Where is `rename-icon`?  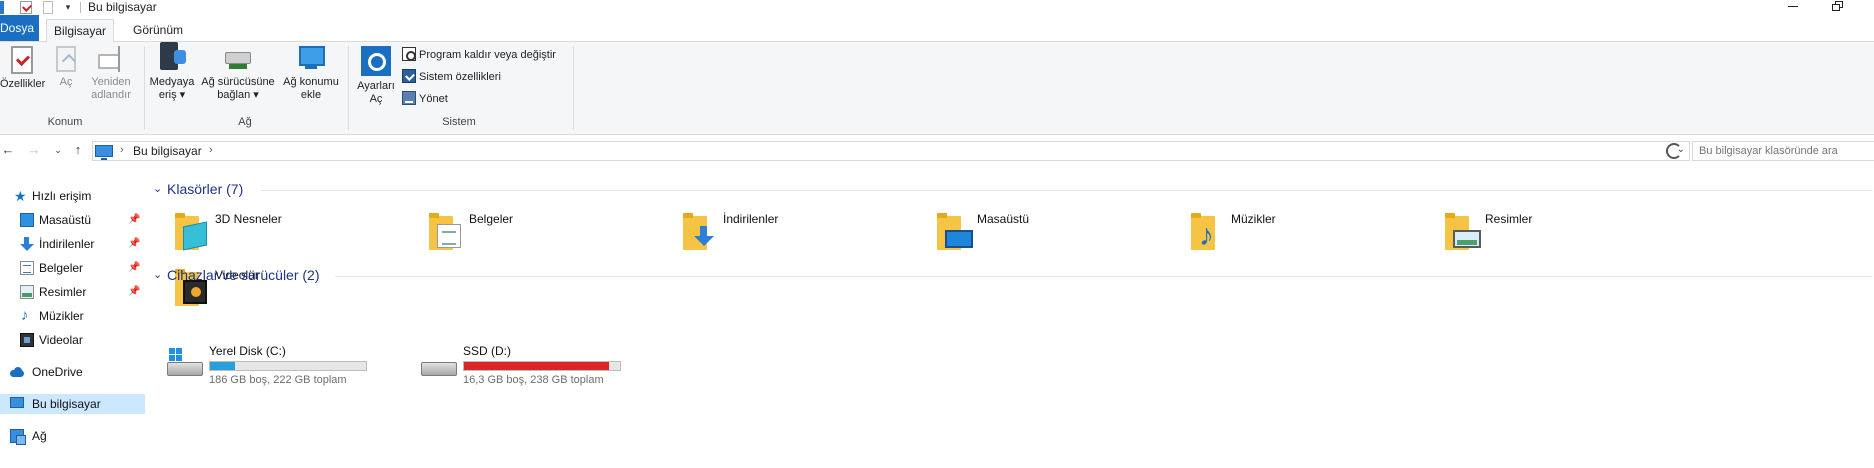
rename-icon is located at coordinates (111, 59).